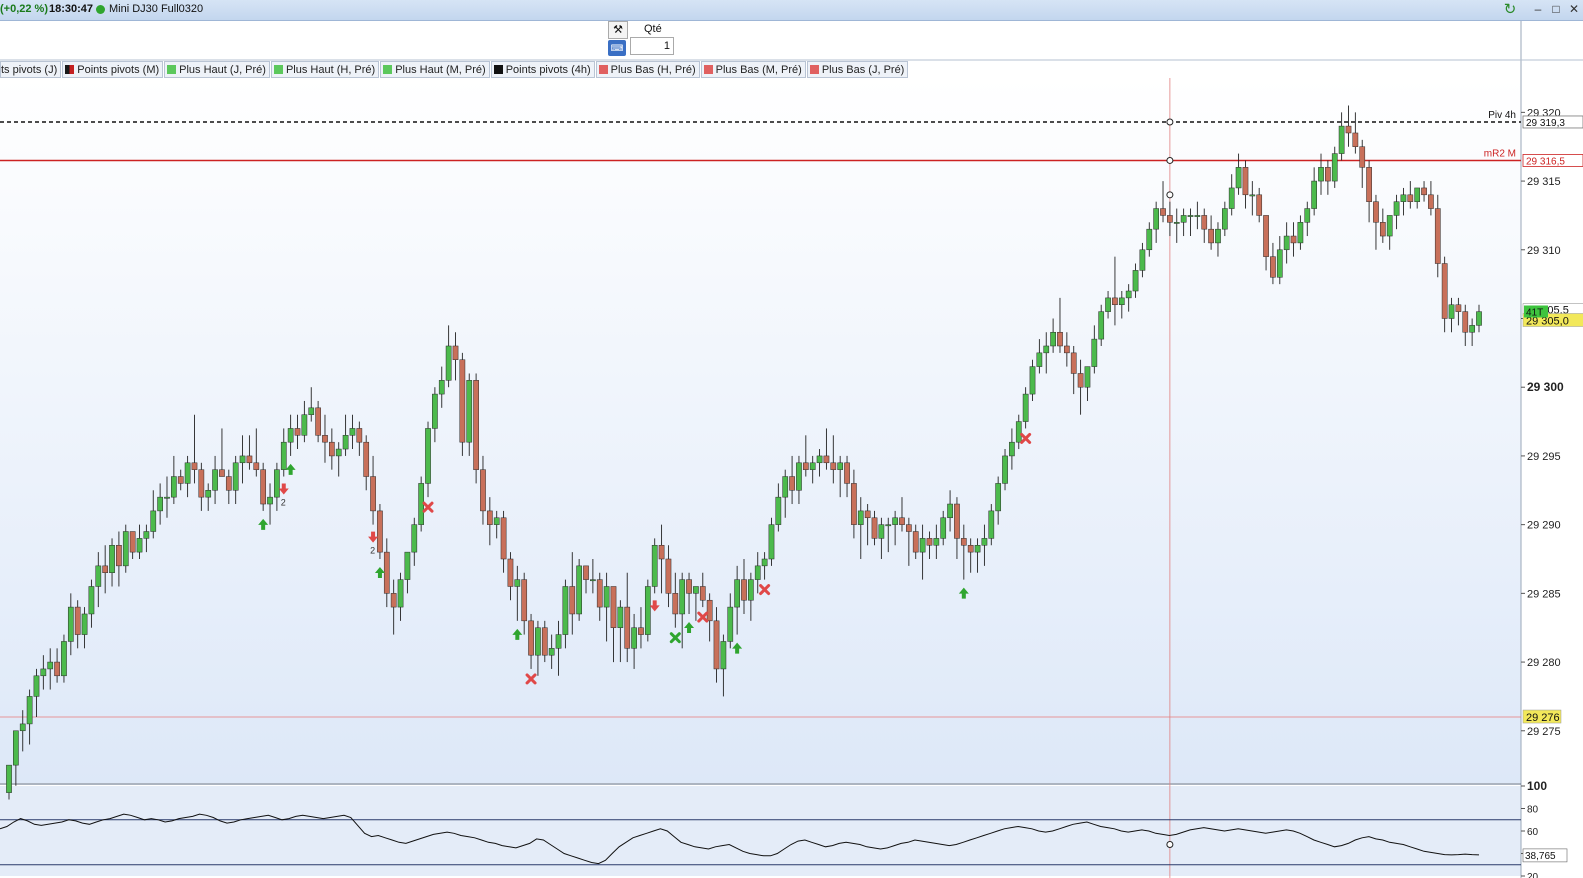  Describe the element at coordinates (647, 69) in the screenshot. I see `legend-item: Plus Bas (H, Pré)` at that location.